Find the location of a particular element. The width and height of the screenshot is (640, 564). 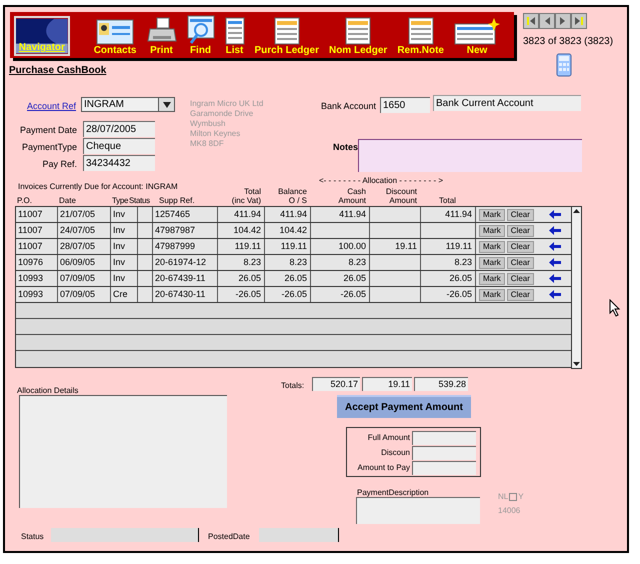

table-cell: 10993 is located at coordinates (37, 294).